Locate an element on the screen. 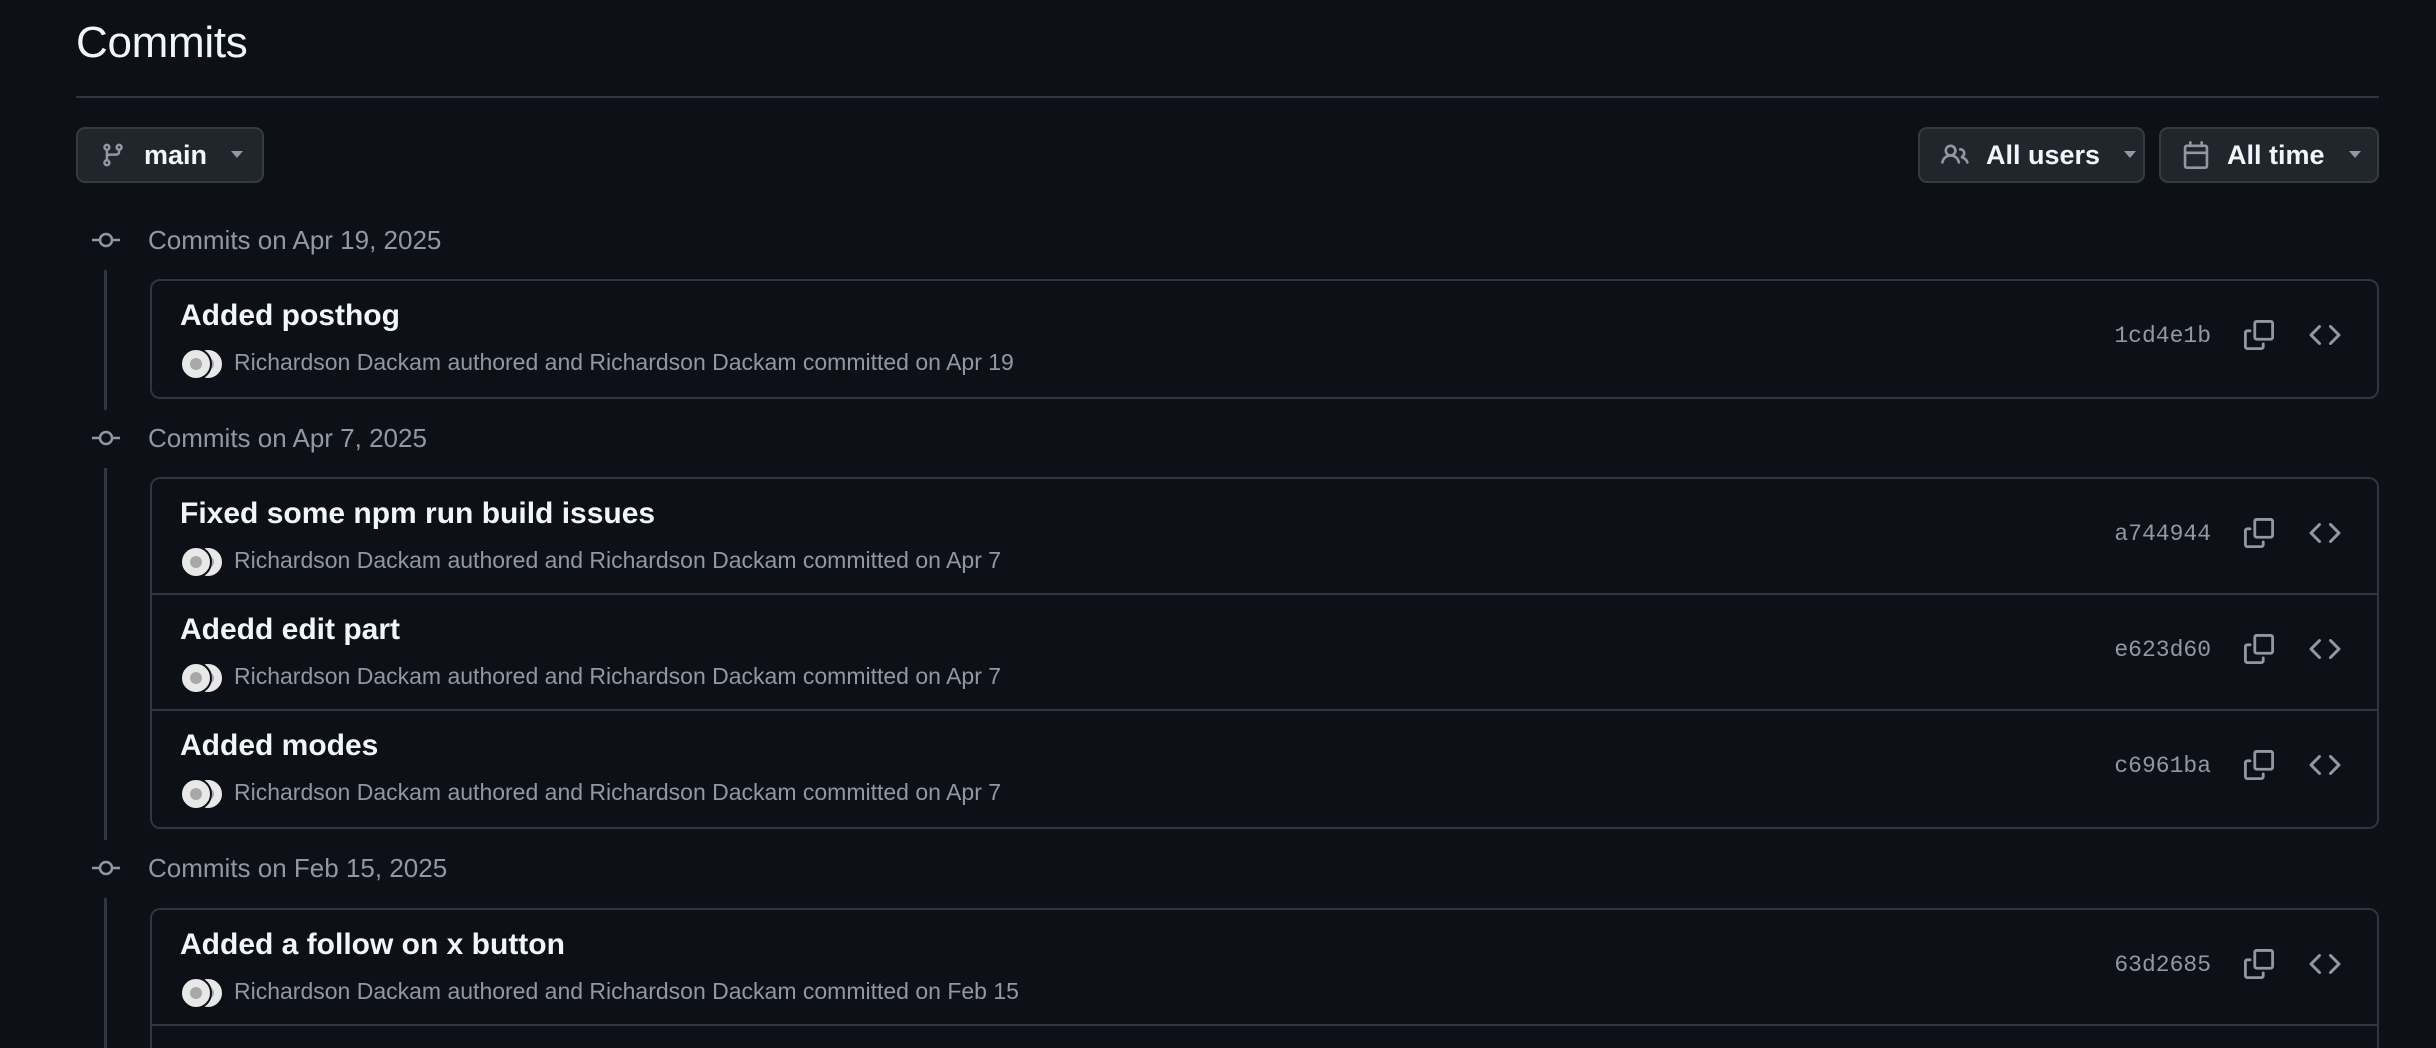  commit-group-label: Commits on Feb 15, 2025 is located at coordinates (298, 867).